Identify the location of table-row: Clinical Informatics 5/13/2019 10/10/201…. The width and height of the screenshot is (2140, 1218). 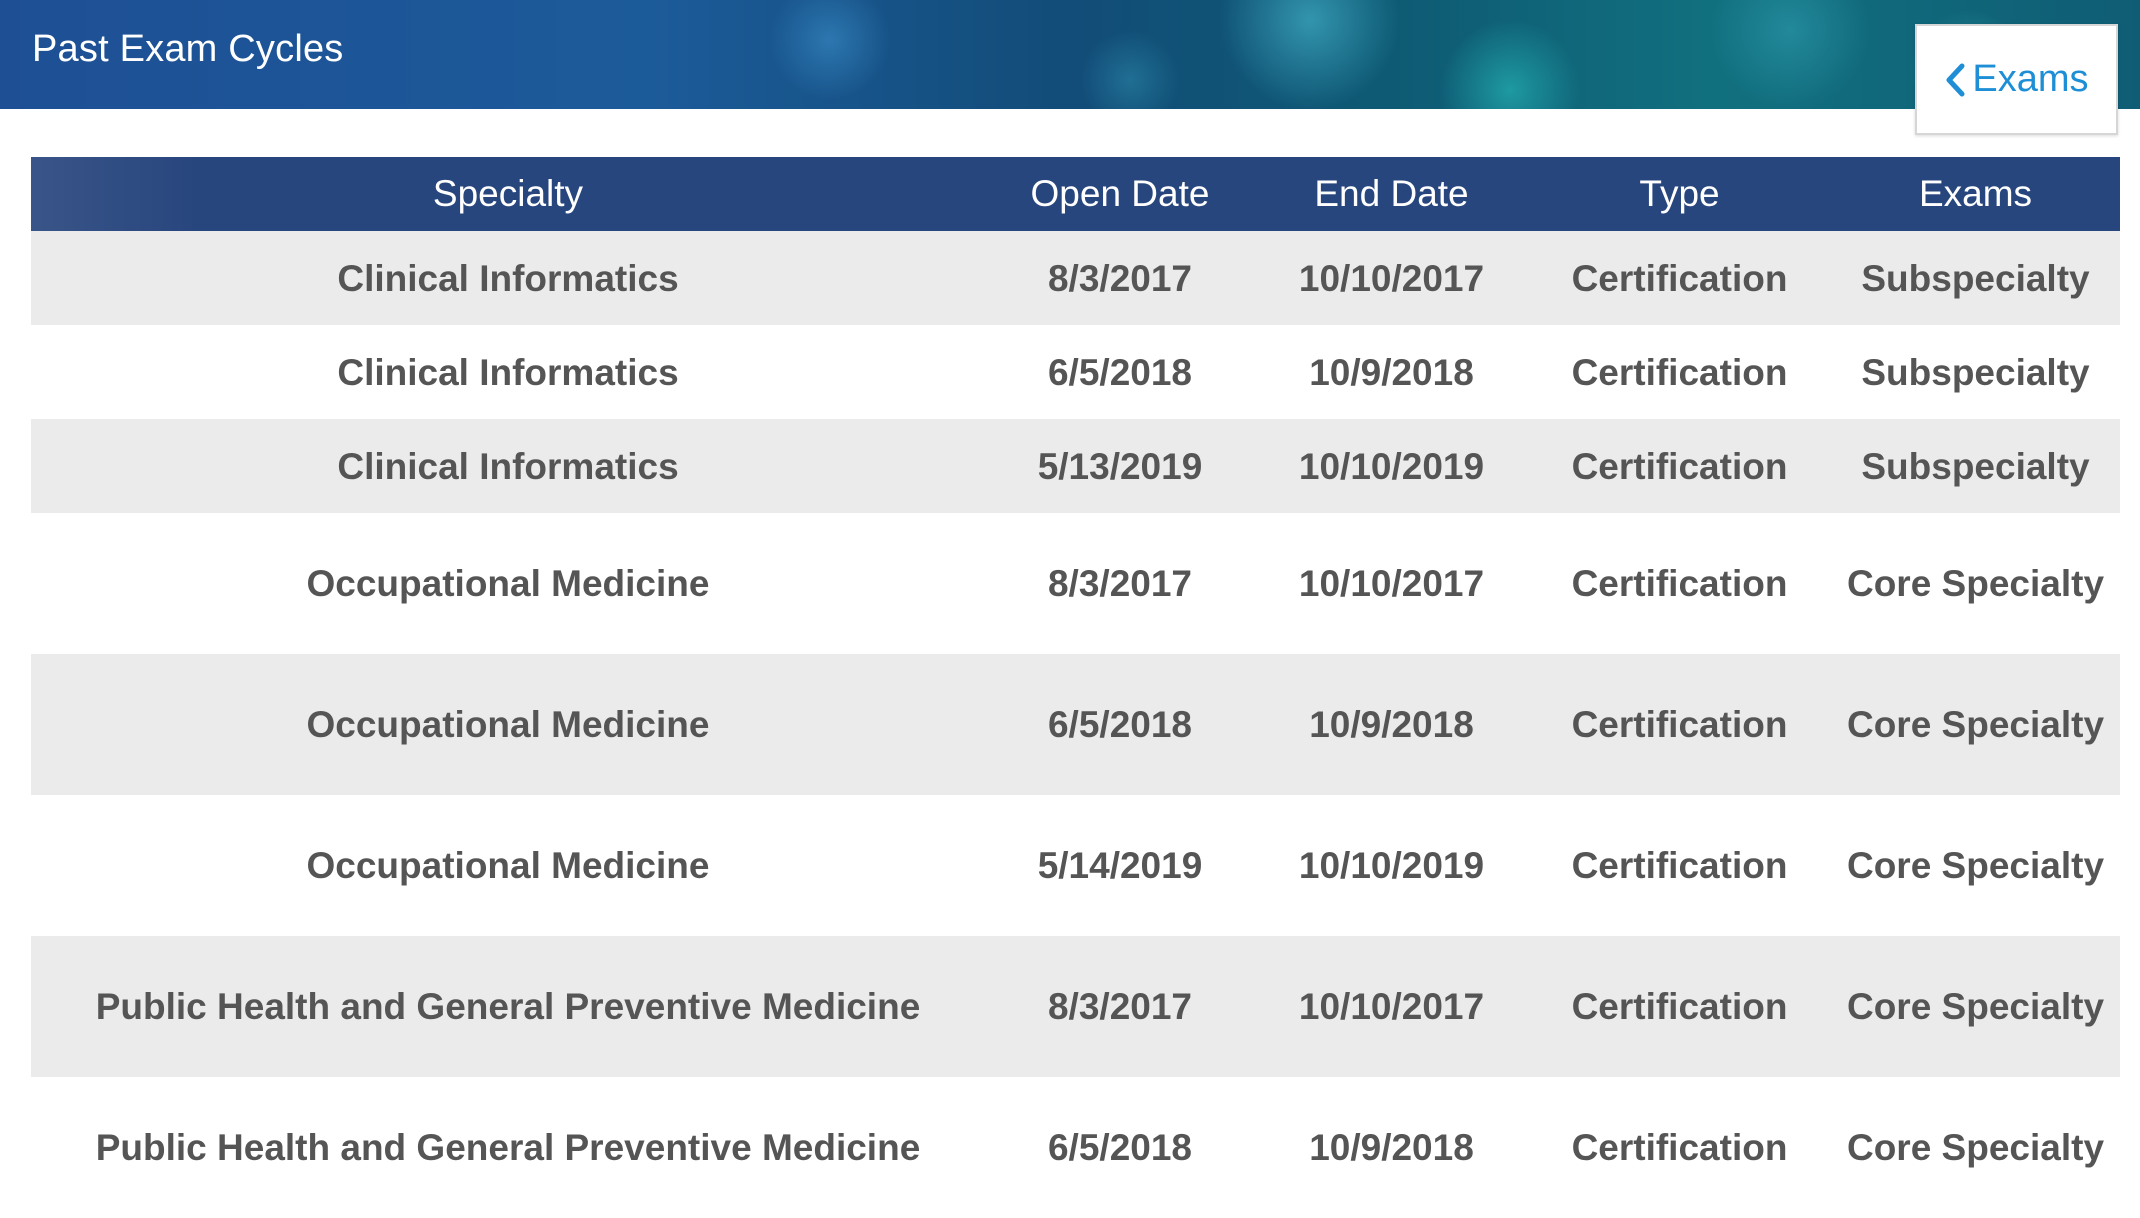
(1075, 466).